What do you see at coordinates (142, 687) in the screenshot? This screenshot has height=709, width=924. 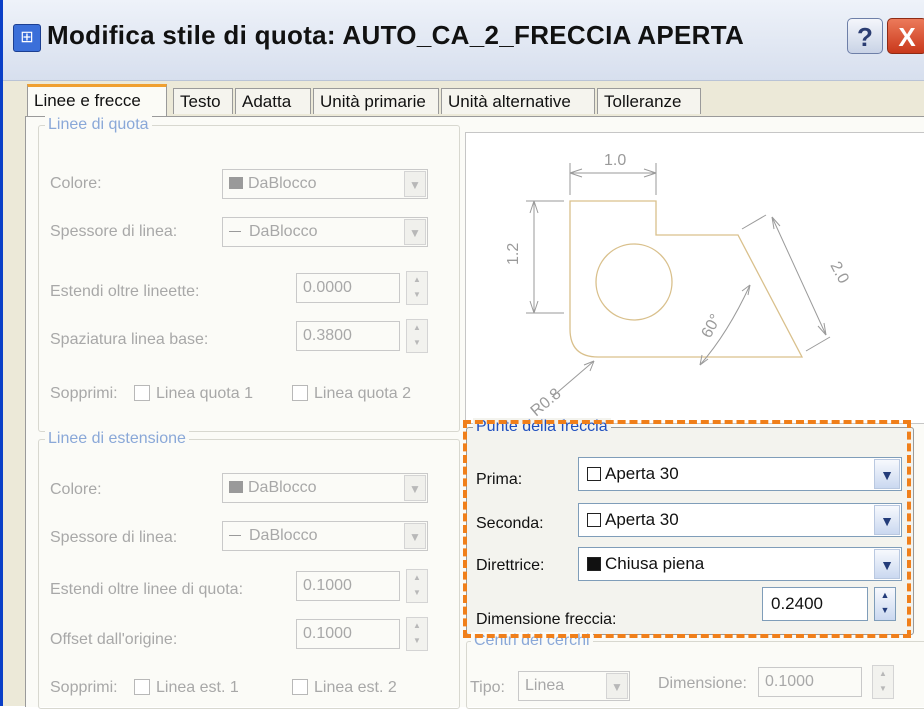 I see `ext-suppress1-checkbox` at bounding box center [142, 687].